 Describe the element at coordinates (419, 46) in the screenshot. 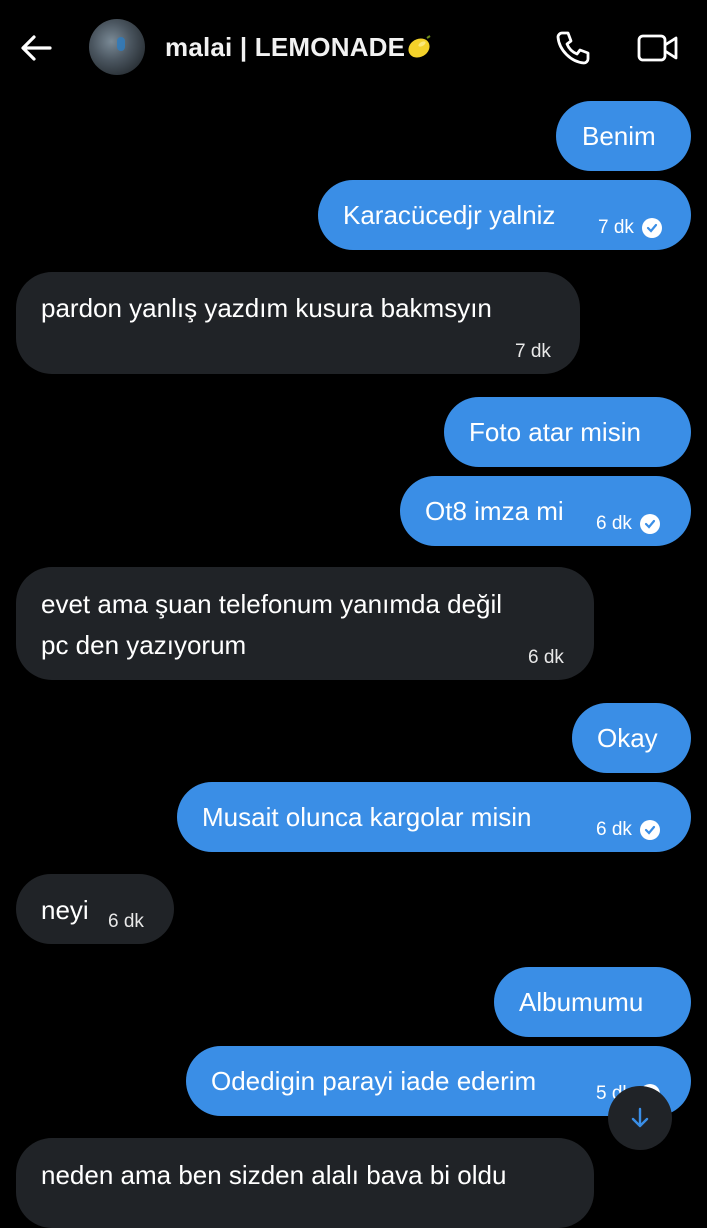

I see `lemon-icon` at that location.